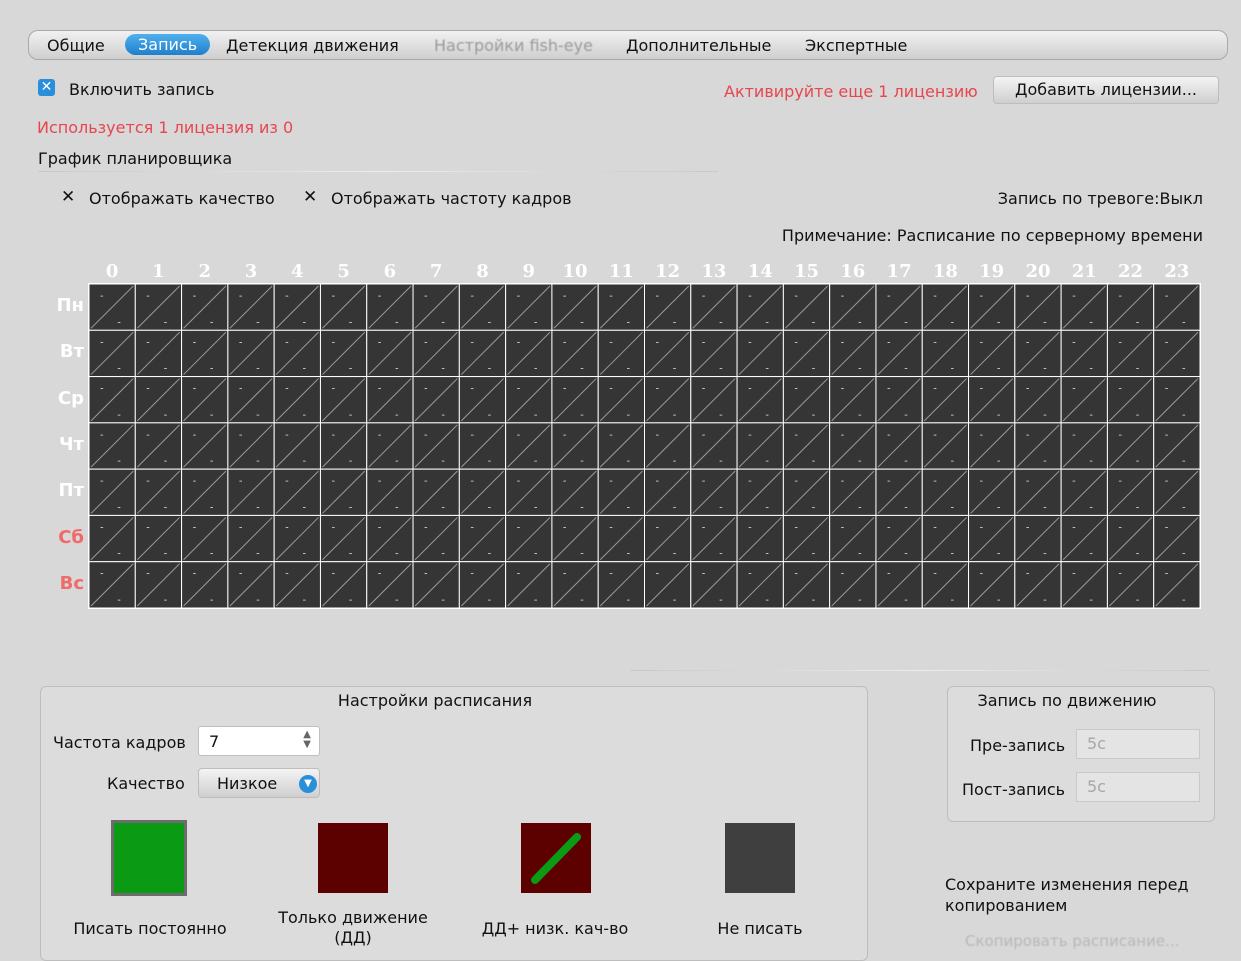 The image size is (1241, 961). Describe the element at coordinates (992, 271) in the screenshot. I see `hour-label: 19` at that location.